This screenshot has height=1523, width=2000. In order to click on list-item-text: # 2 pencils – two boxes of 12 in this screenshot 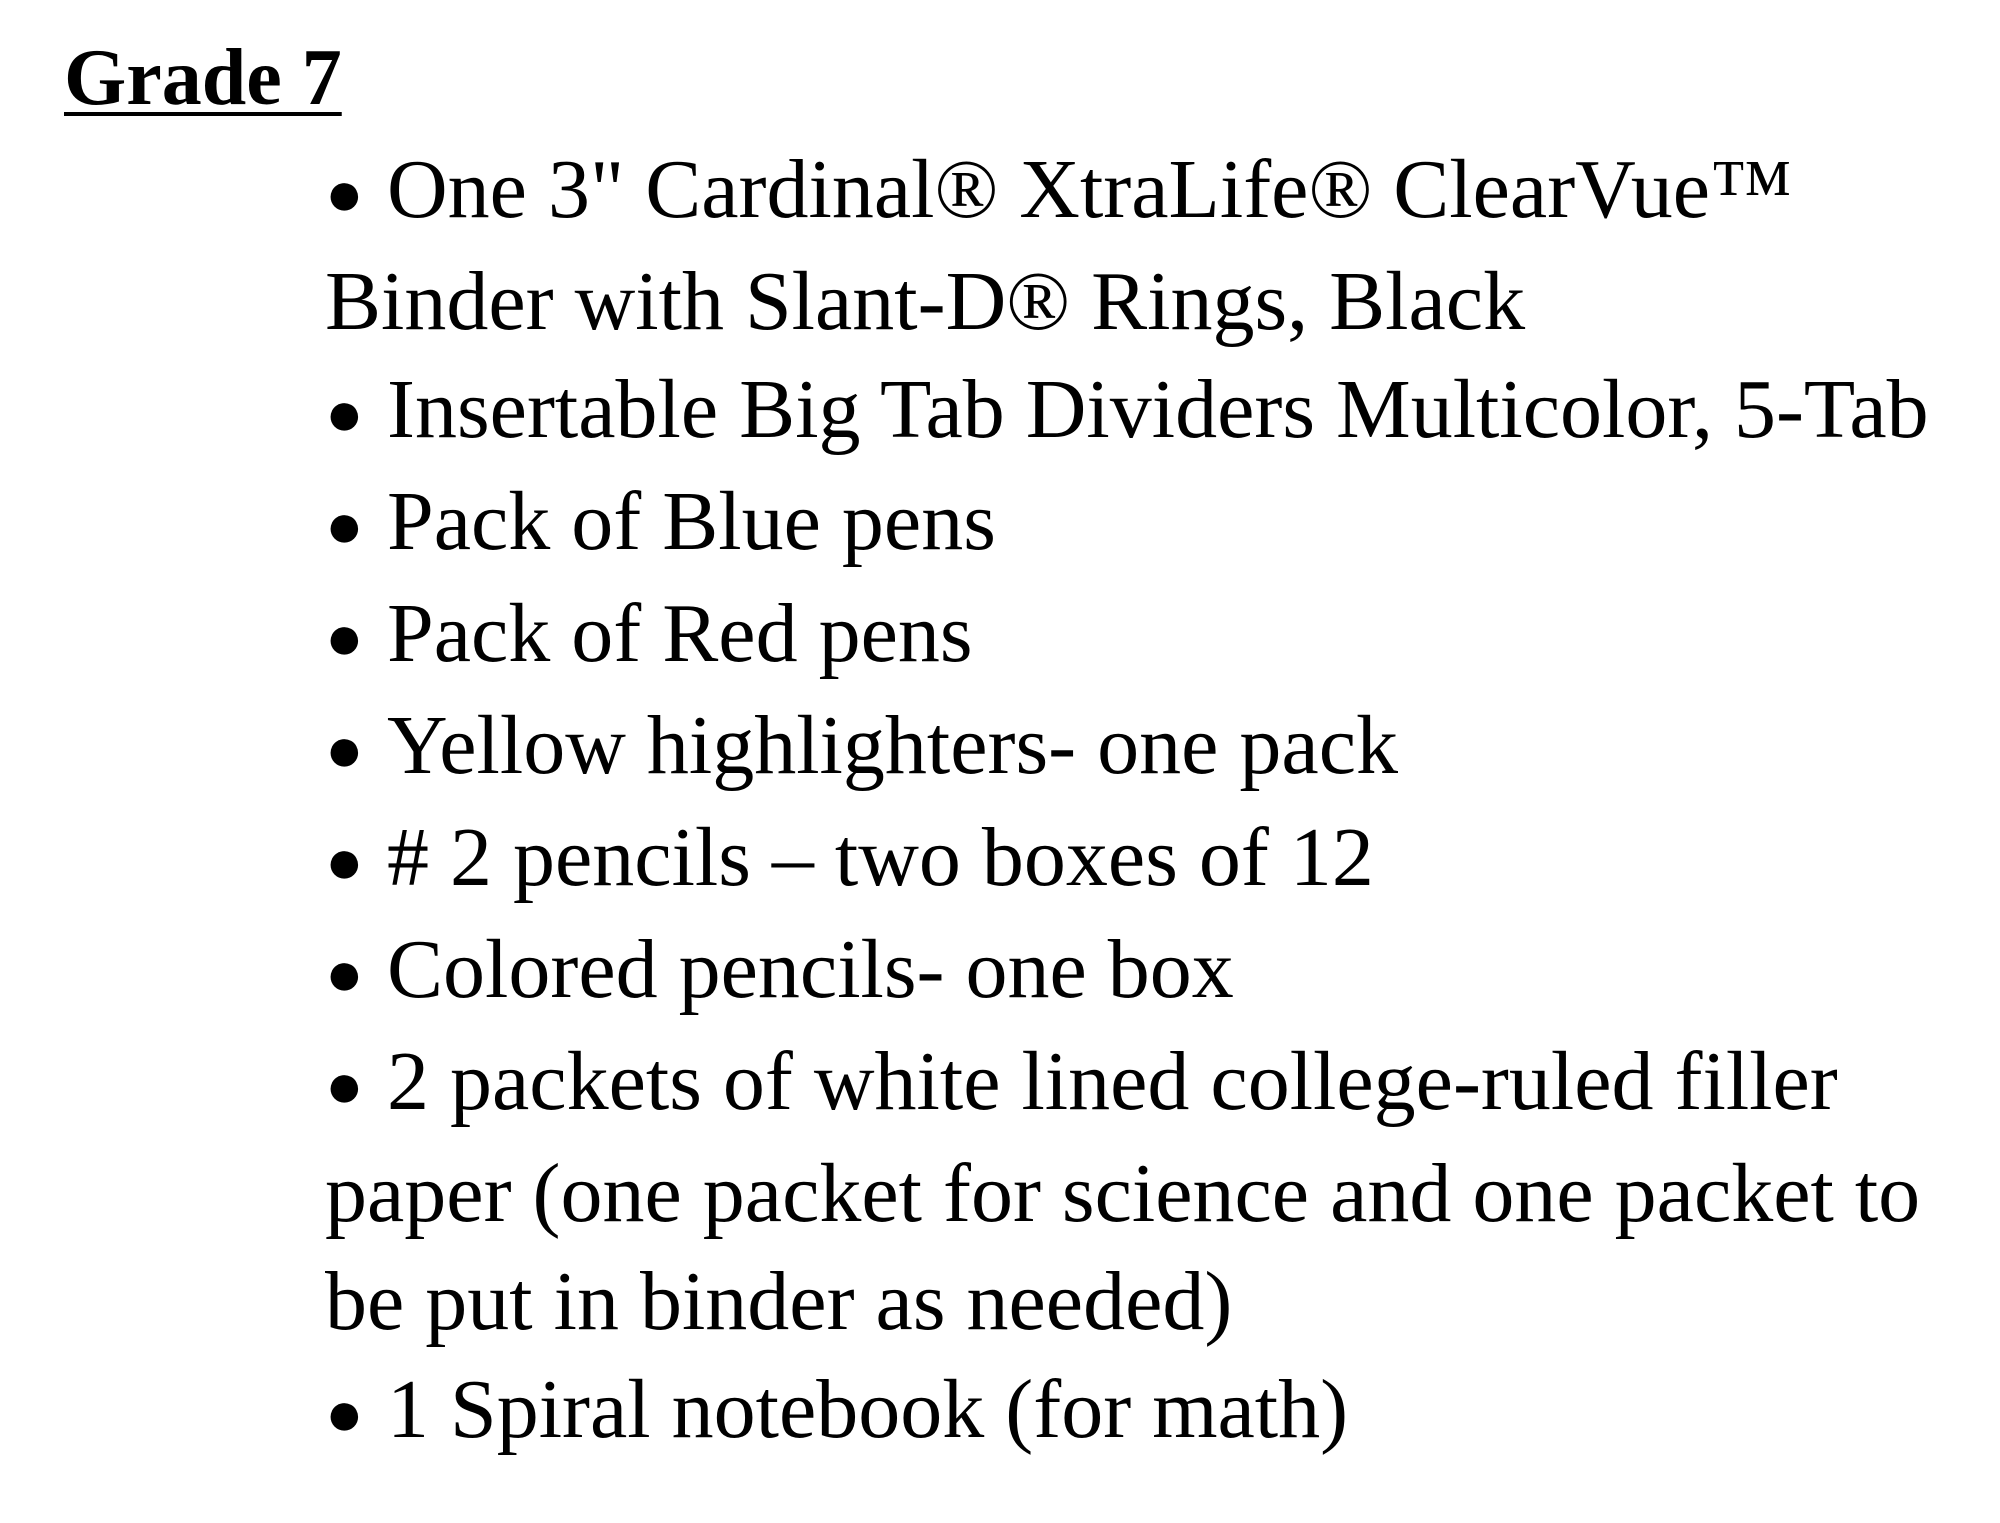, I will do `click(880, 857)`.